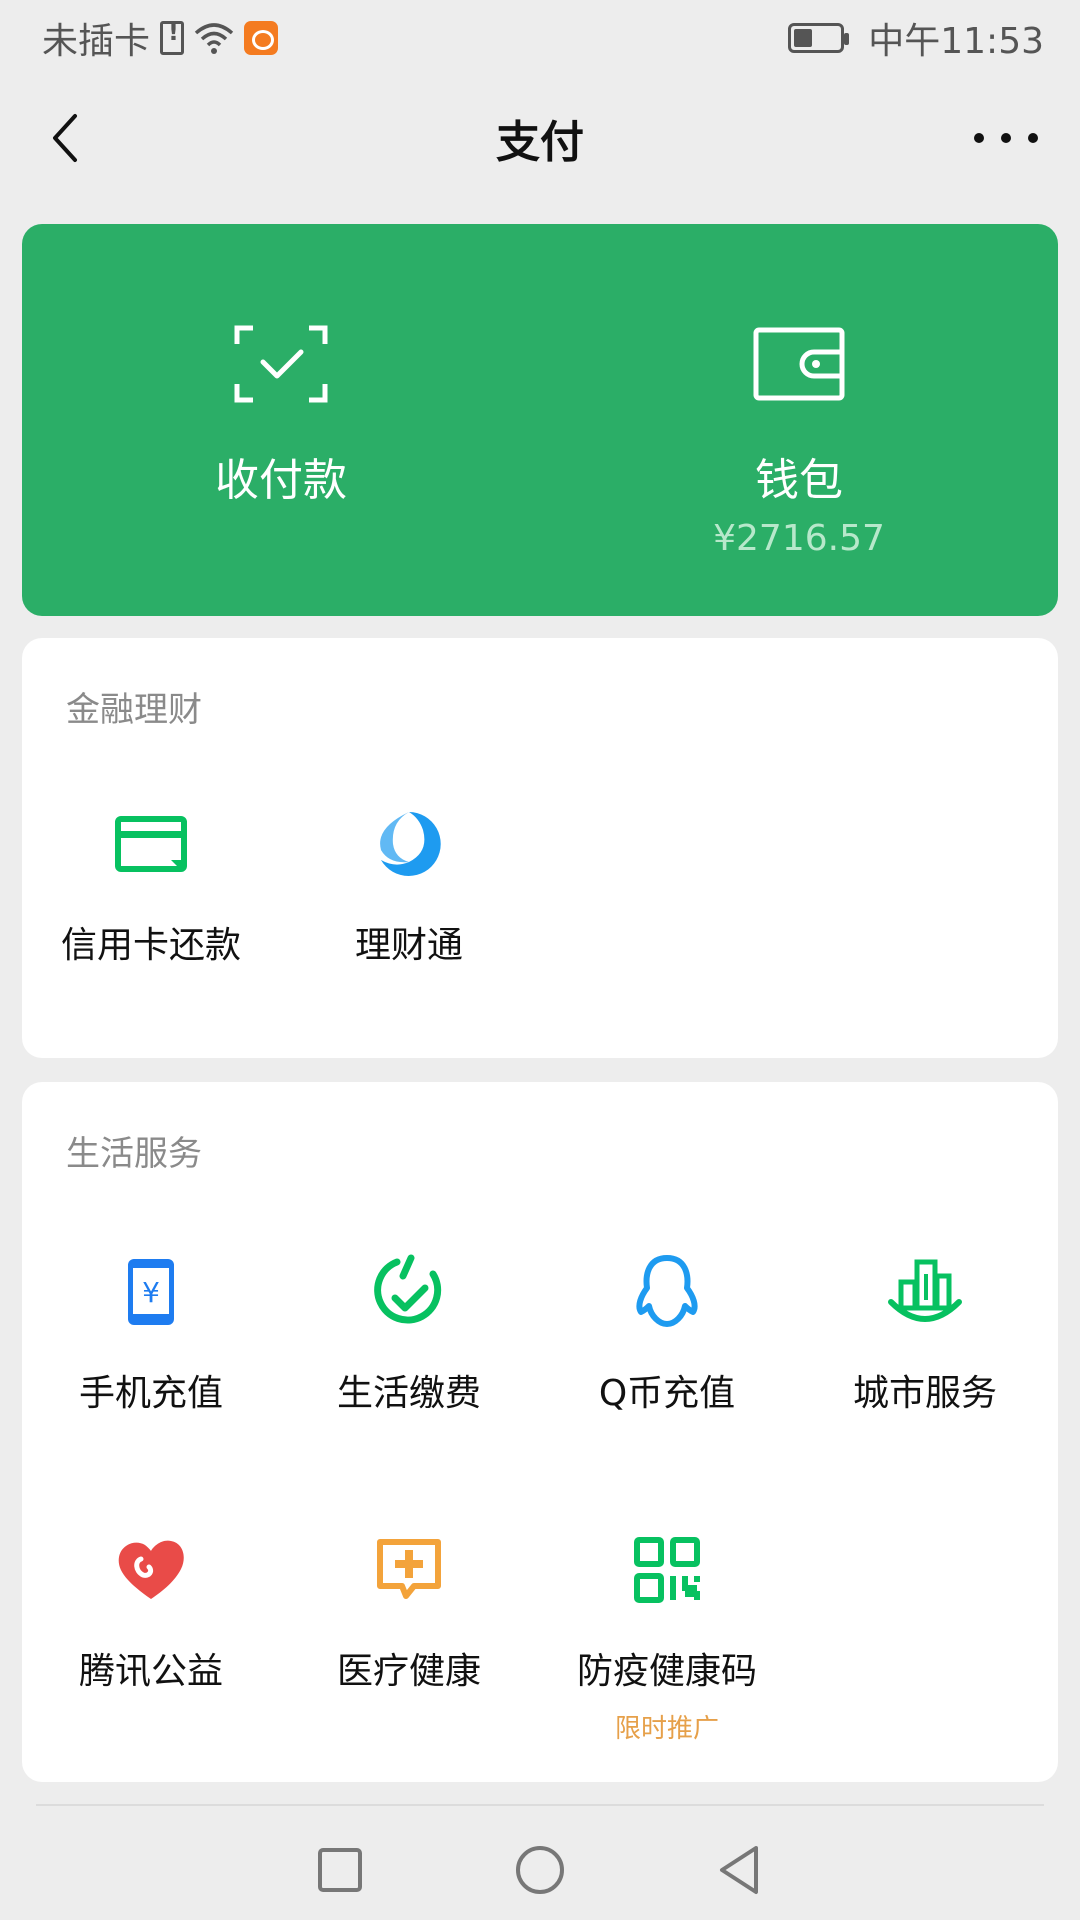 This screenshot has height=1920, width=1080. Describe the element at coordinates (151, 844) in the screenshot. I see `credit-card-icon` at that location.